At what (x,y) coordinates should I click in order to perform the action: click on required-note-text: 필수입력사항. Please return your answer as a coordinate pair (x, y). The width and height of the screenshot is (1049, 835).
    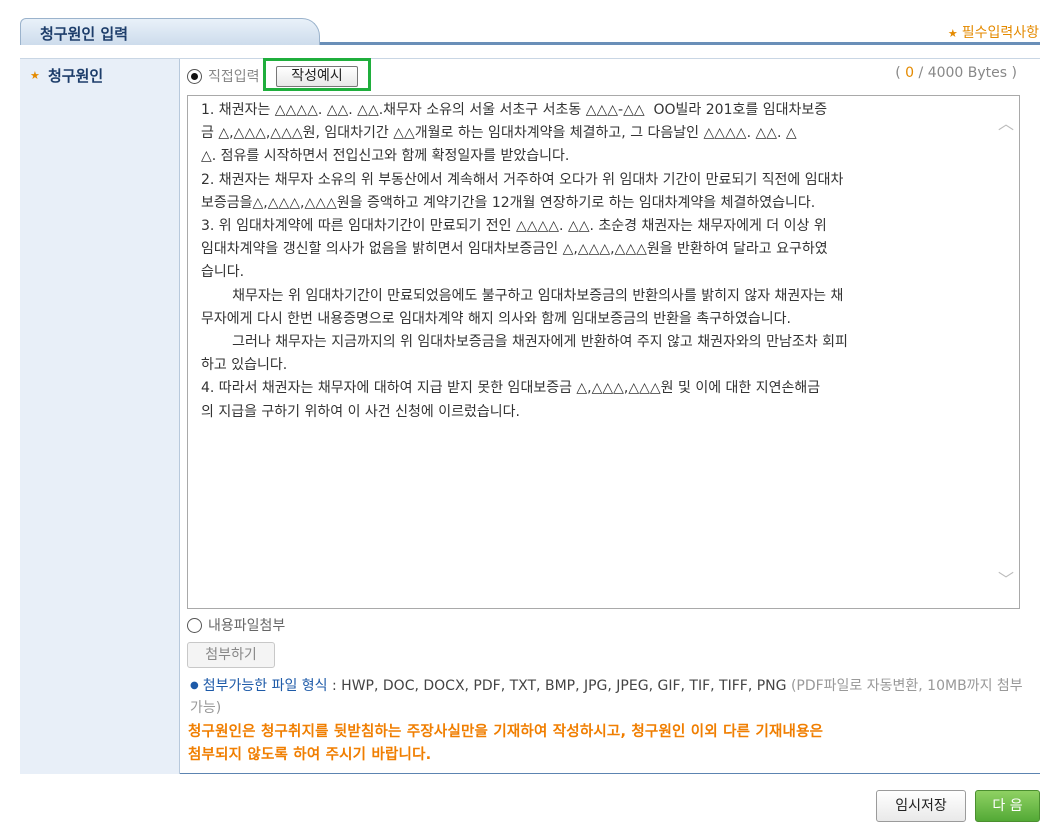
    Looking at the image, I should click on (1000, 33).